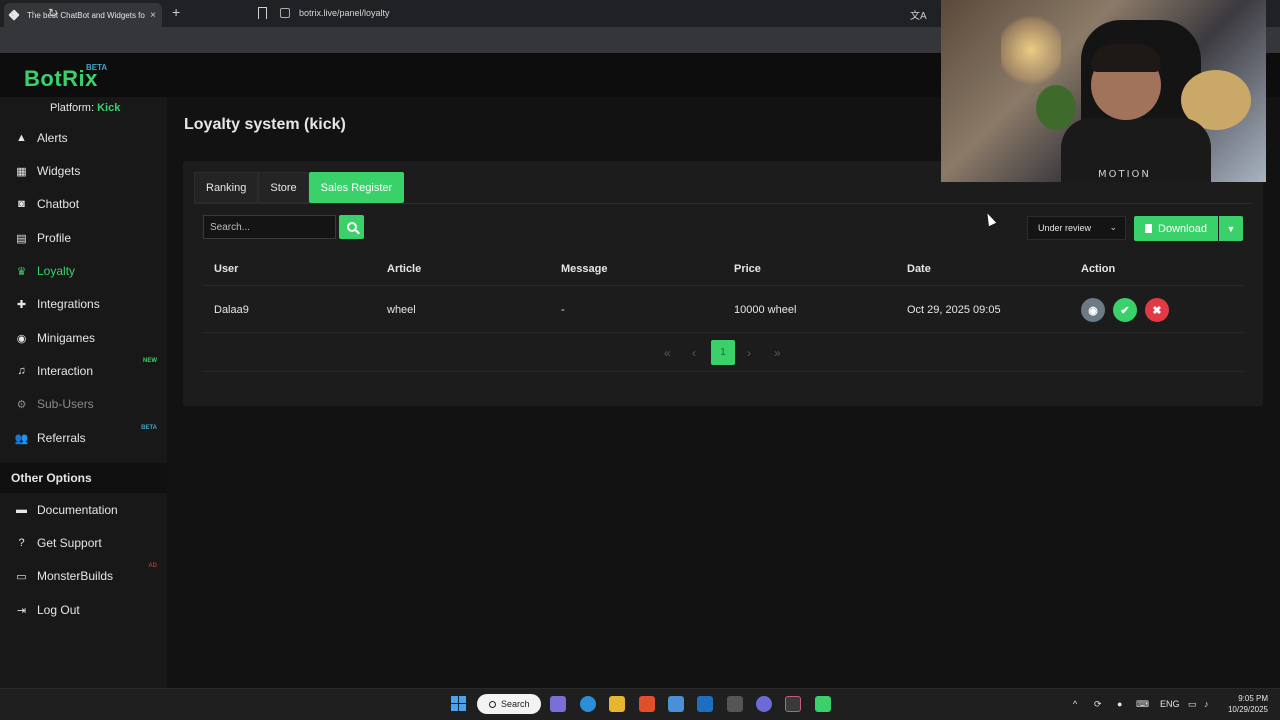 This screenshot has height=720, width=1280. I want to click on sidebar-item-monsterbuilds: ▭ MonsterBuilds AD, so click(83, 576).